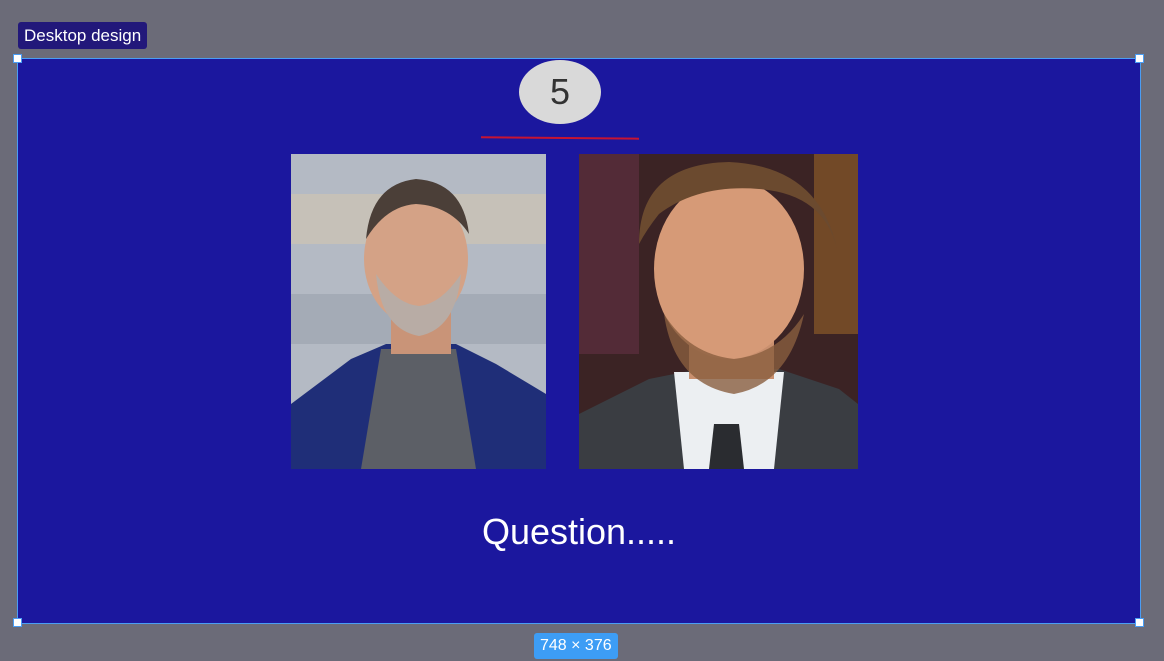  I want to click on resize-handle-bottom-left, so click(17, 622).